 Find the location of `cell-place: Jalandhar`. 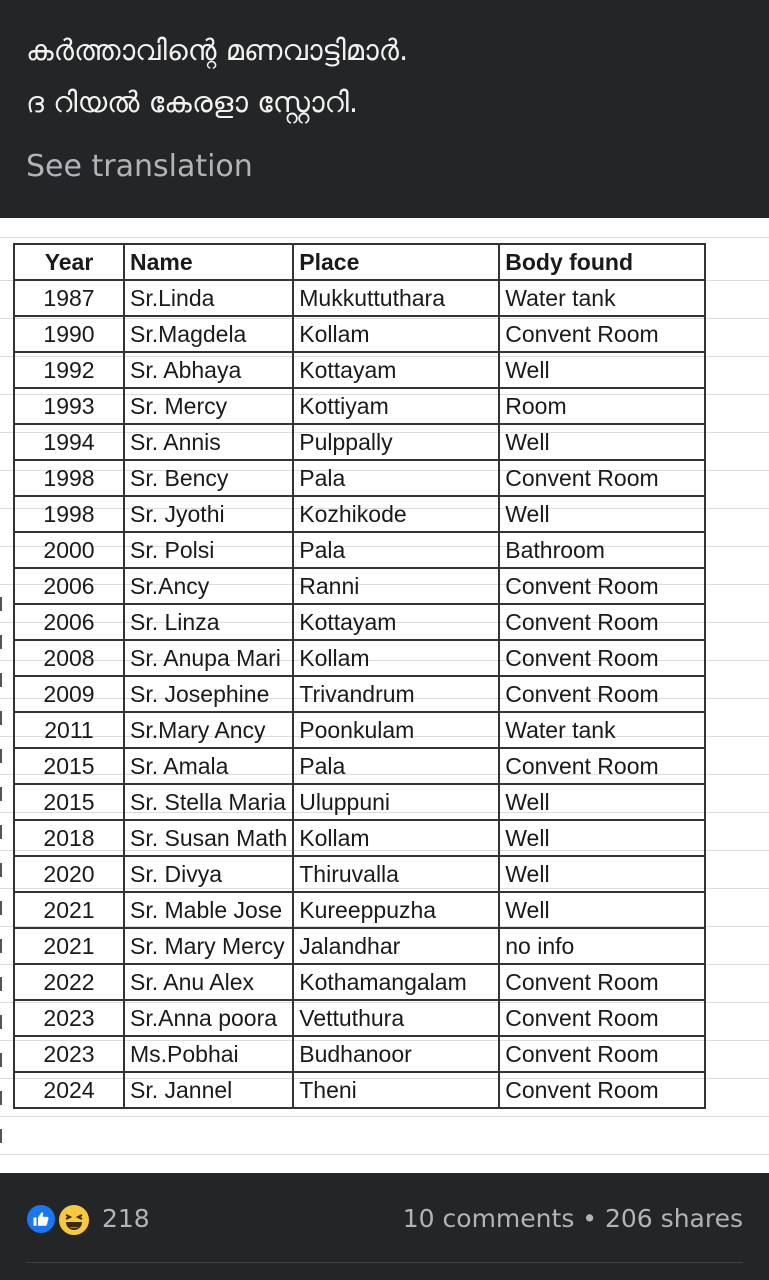

cell-place: Jalandhar is located at coordinates (396, 946).